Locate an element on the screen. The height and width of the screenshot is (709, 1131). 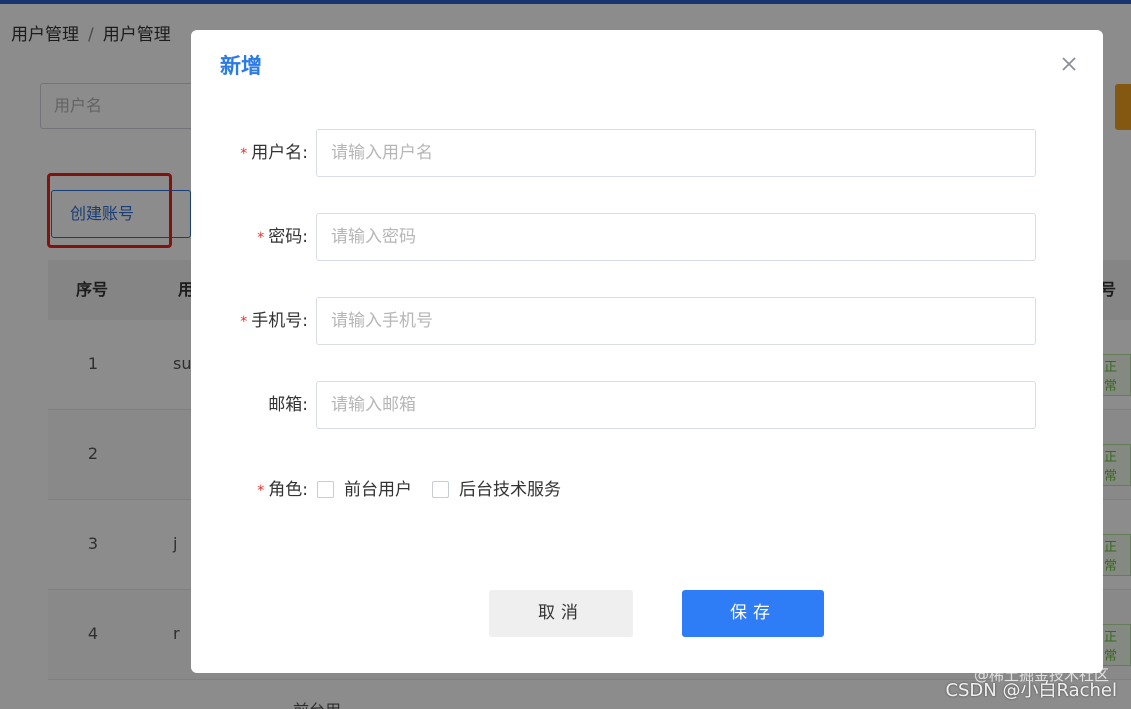
phone-label: * 手机号: is located at coordinates (274, 321).